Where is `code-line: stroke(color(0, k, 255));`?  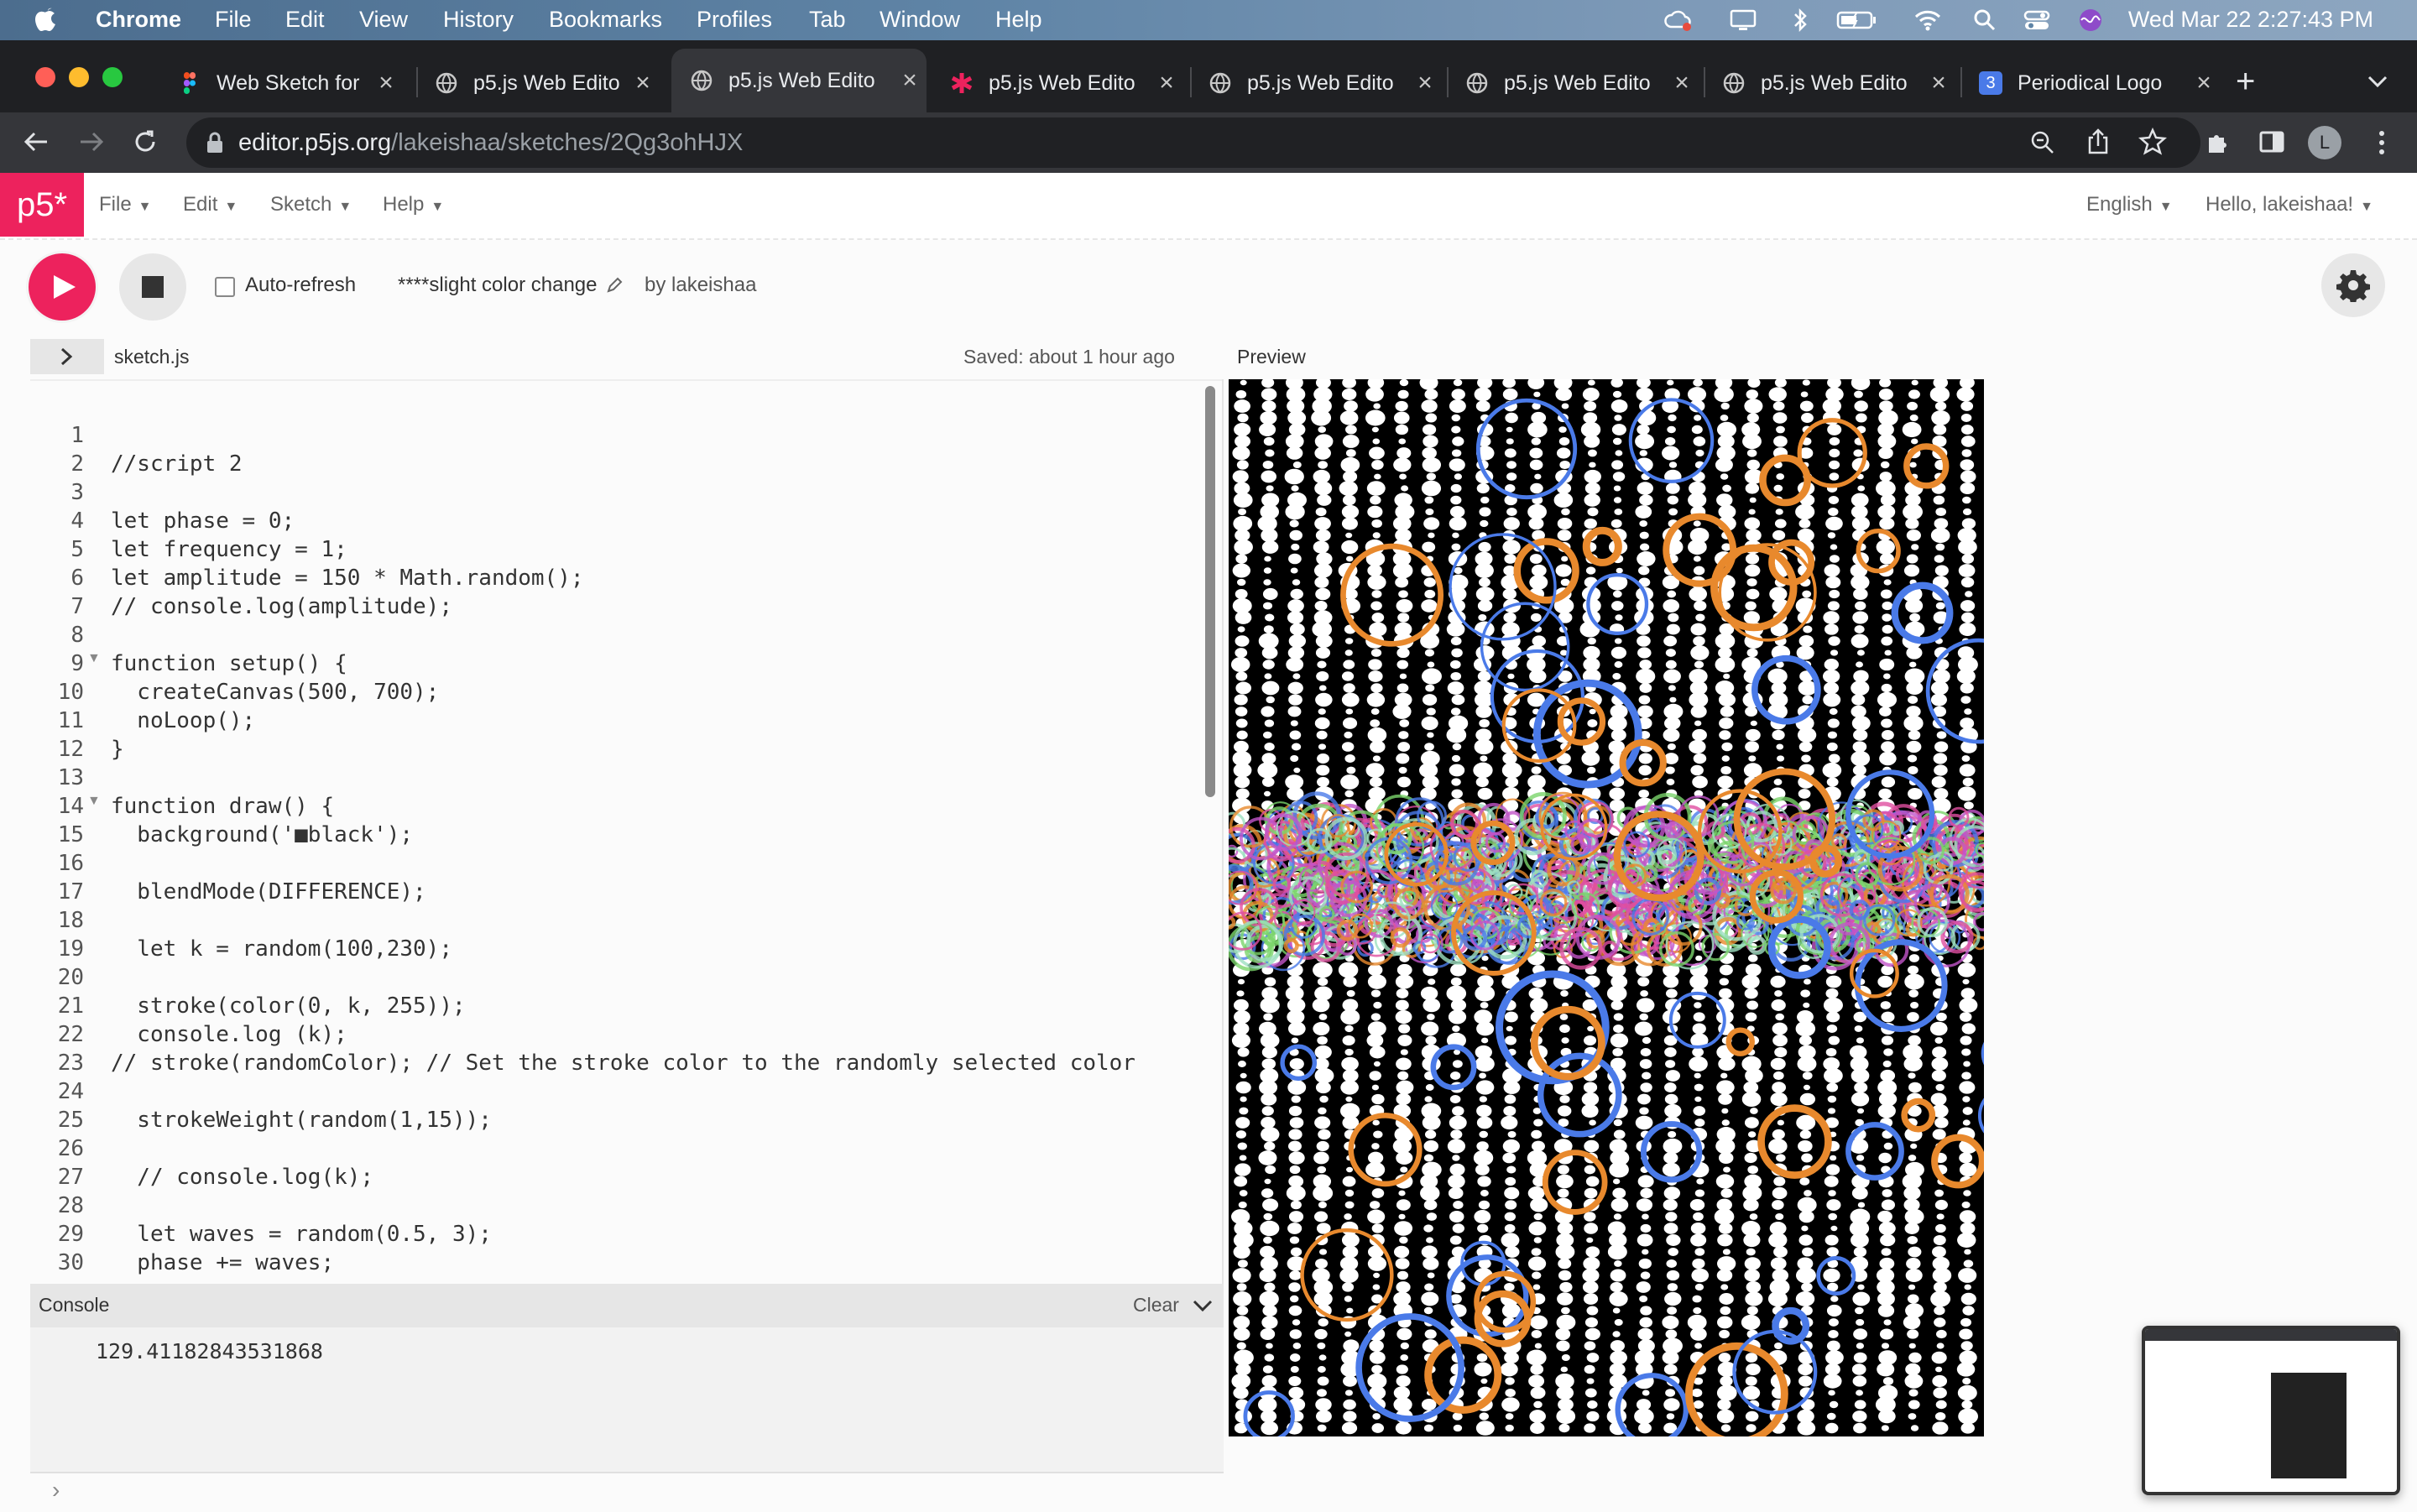 code-line: stroke(color(0, k, 255)); is located at coordinates (288, 1006).